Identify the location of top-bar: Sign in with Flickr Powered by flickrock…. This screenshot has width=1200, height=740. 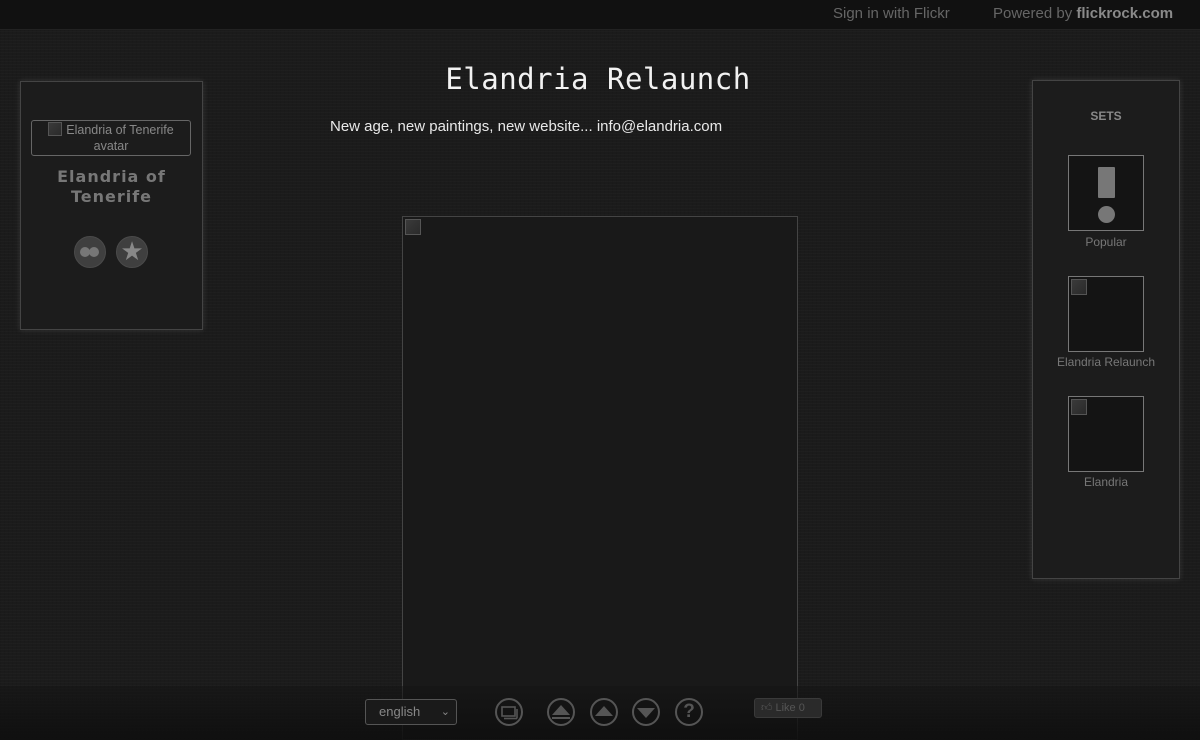
(600, 15).